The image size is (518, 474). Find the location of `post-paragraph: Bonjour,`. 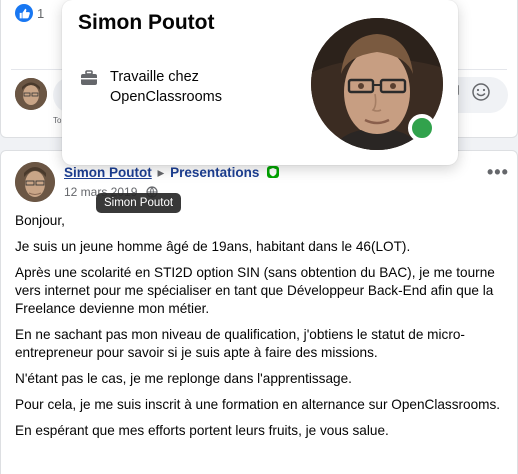

post-paragraph: Bonjour, is located at coordinates (40, 220).